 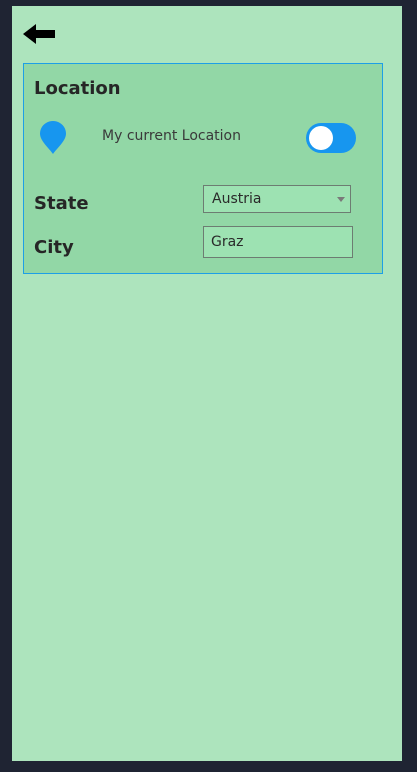 I want to click on chevron-down-icon, so click(x=341, y=199).